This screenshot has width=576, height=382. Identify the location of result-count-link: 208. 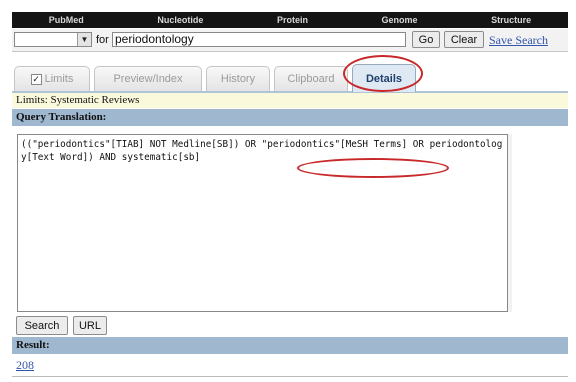
(25, 365).